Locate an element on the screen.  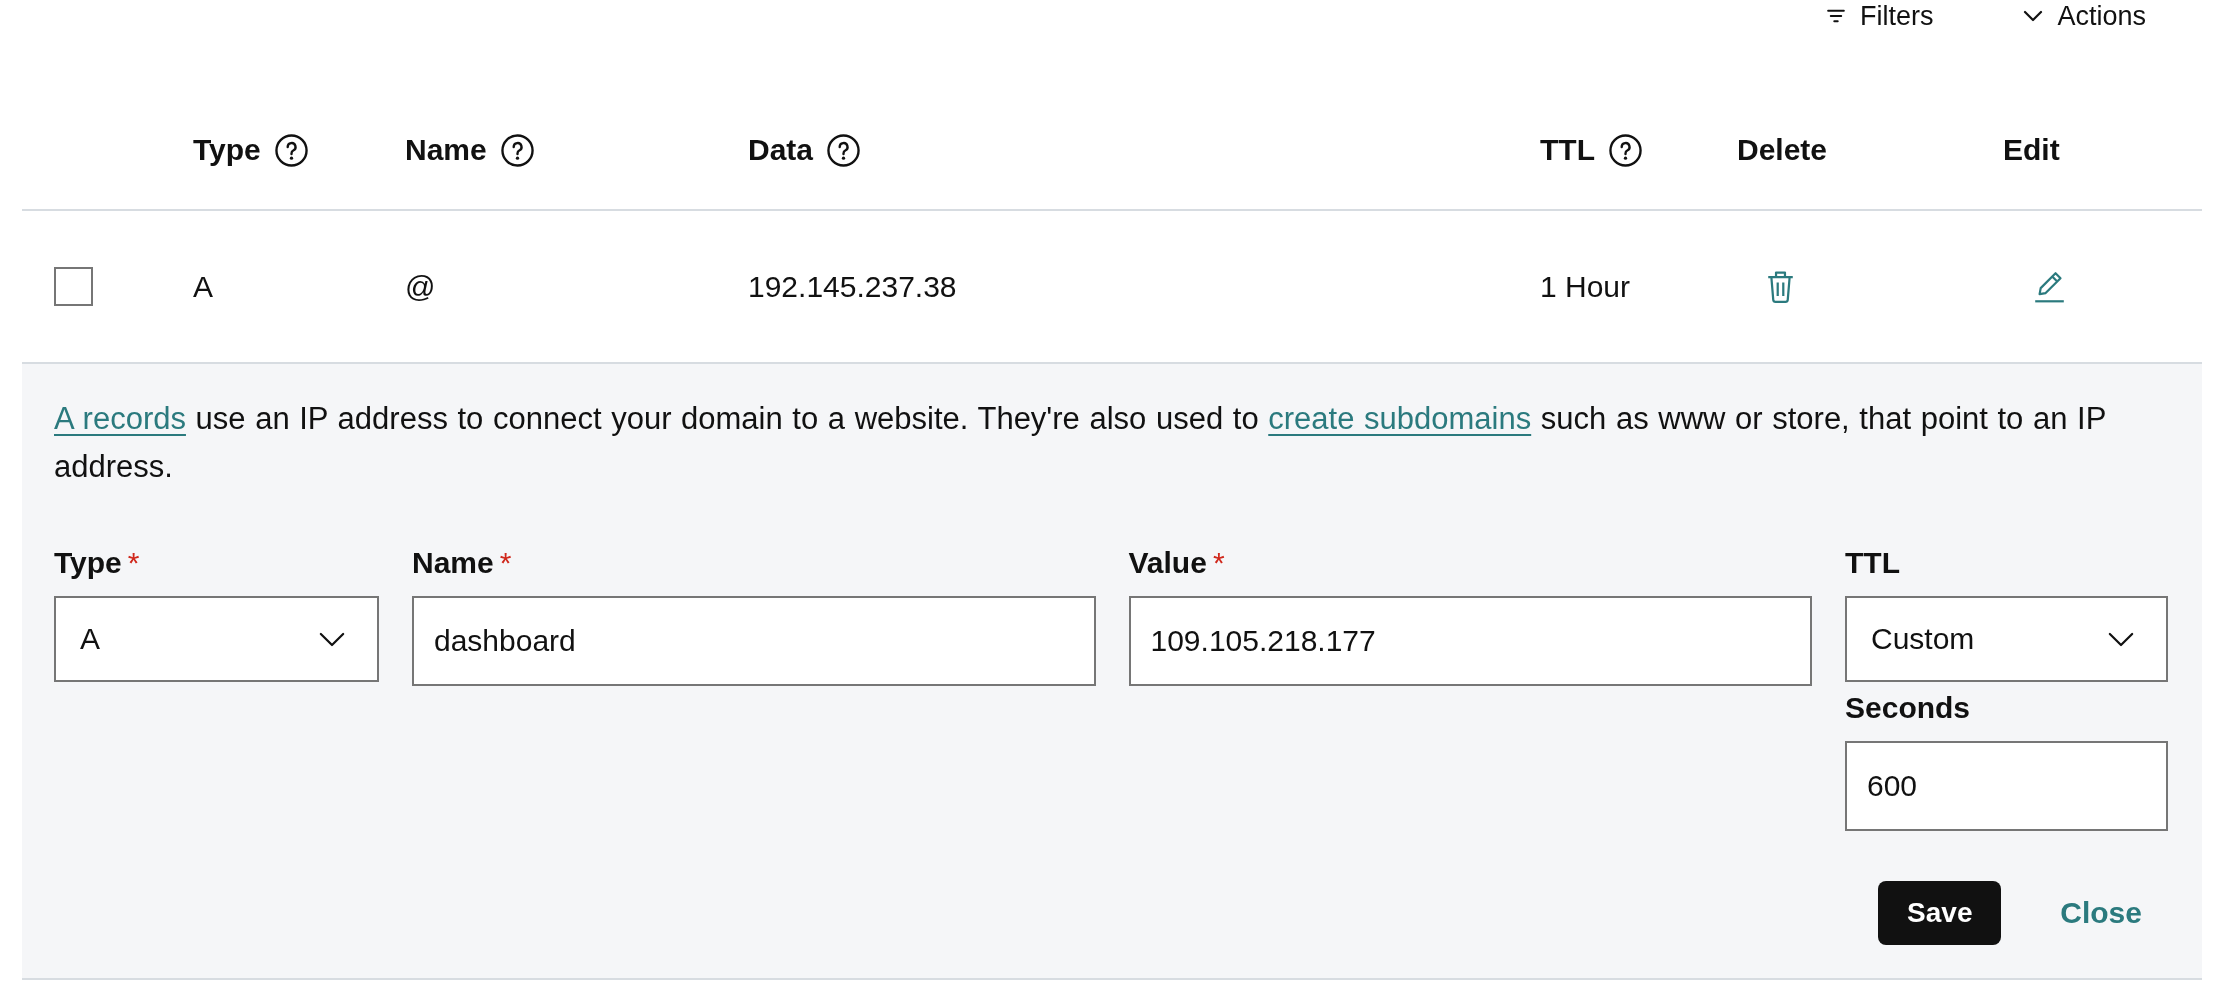
description-text: A records use an IP address to connect your domain to a website. They're also used to create subdomains such as www or store, that point to an IP address. is located at coordinates (1080, 443).